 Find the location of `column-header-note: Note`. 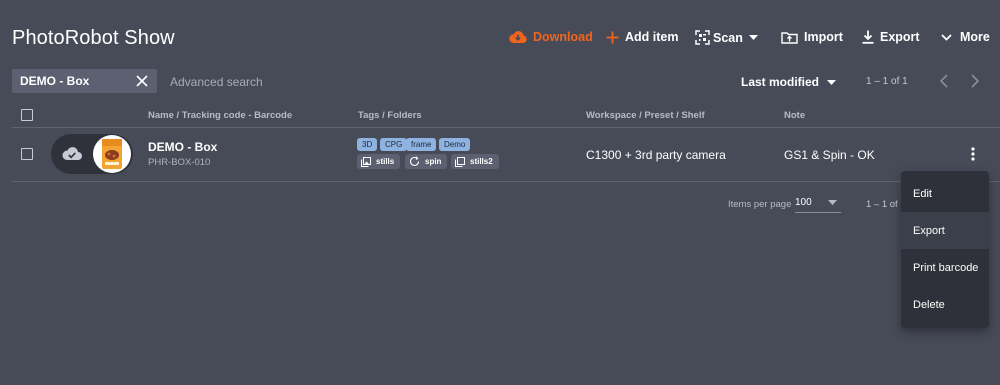

column-header-note: Note is located at coordinates (794, 115).